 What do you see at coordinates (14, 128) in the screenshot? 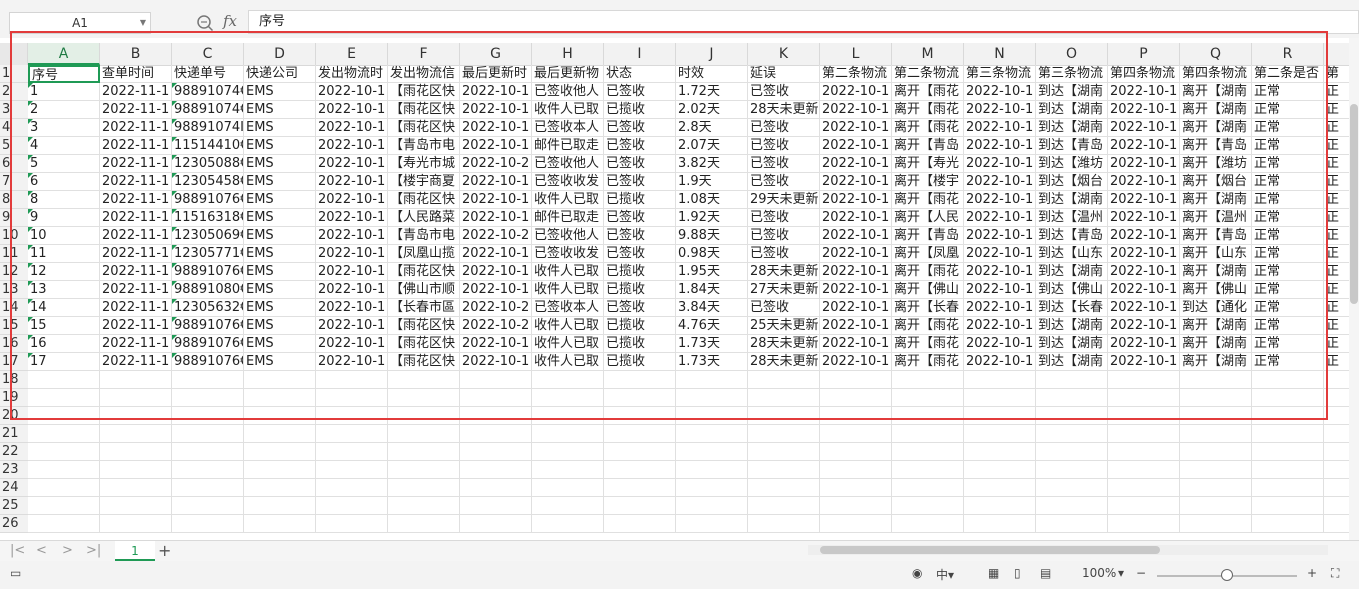
I see `row-header: 4` at bounding box center [14, 128].